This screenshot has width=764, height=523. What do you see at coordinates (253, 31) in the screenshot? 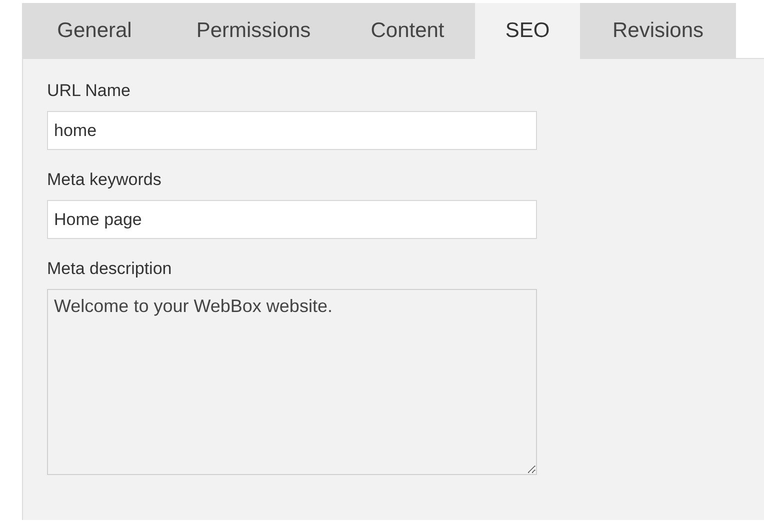
I see `tab: Permissions` at bounding box center [253, 31].